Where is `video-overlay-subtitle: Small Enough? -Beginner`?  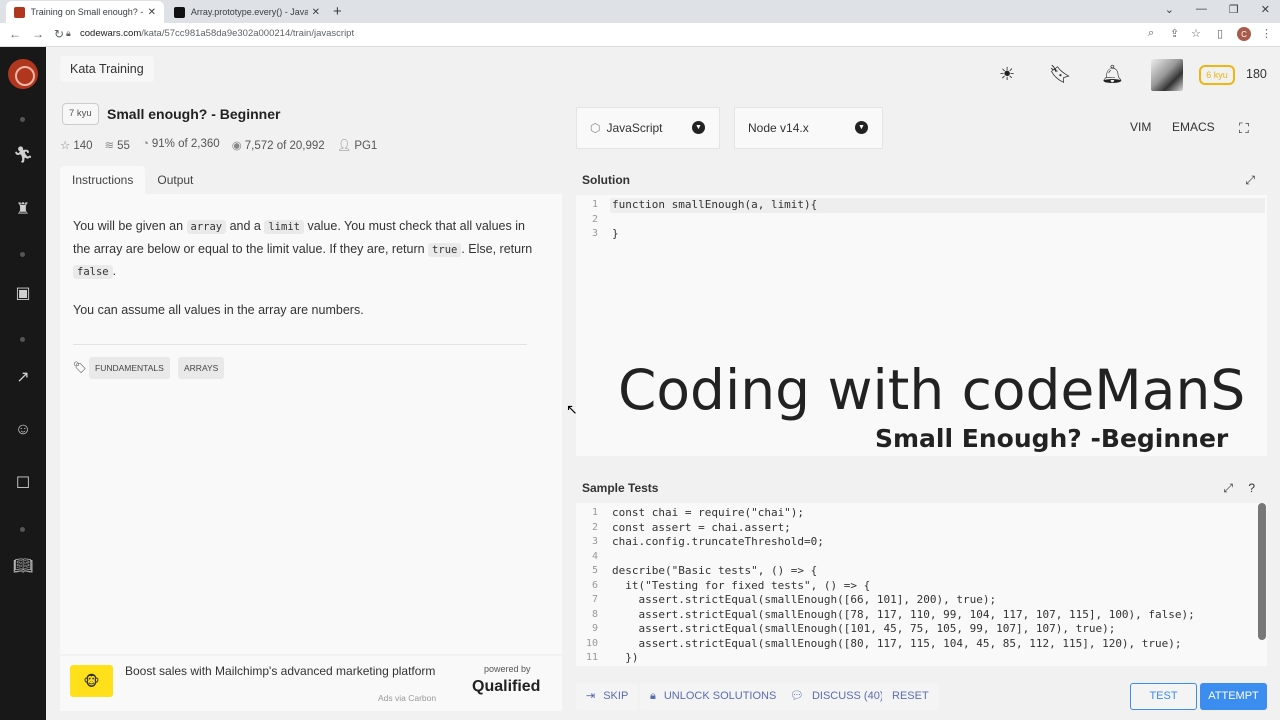
video-overlay-subtitle: Small Enough? -Beginner is located at coordinates (1052, 438).